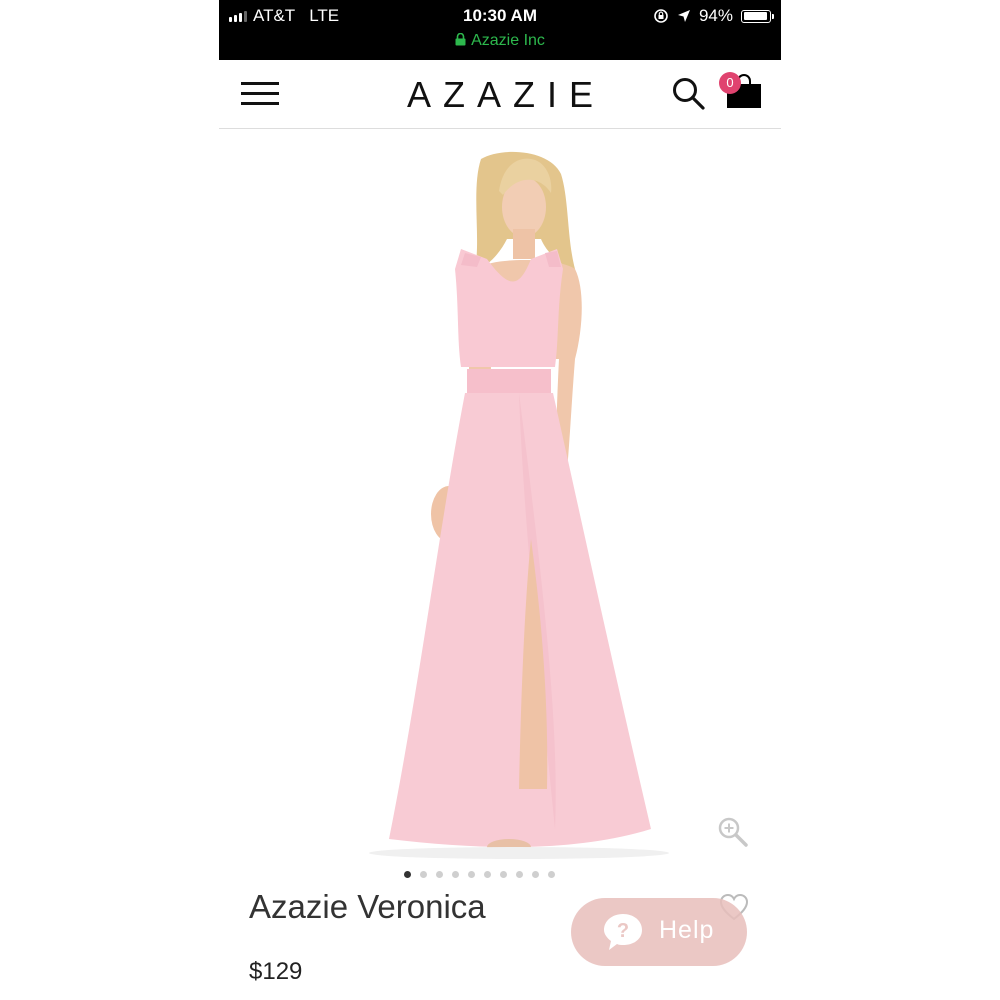  I want to click on help-button: ? Help, so click(659, 932).